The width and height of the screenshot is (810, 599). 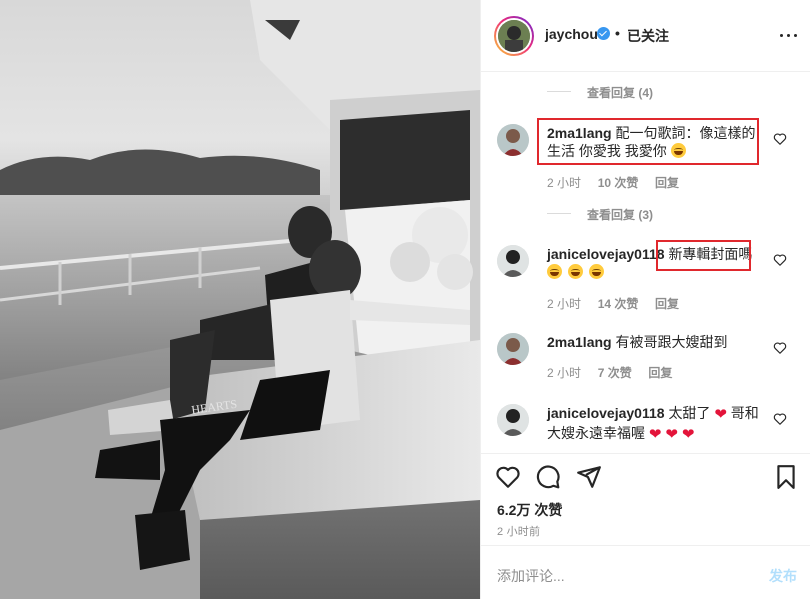 I want to click on following-button: 已关注, so click(x=648, y=36).